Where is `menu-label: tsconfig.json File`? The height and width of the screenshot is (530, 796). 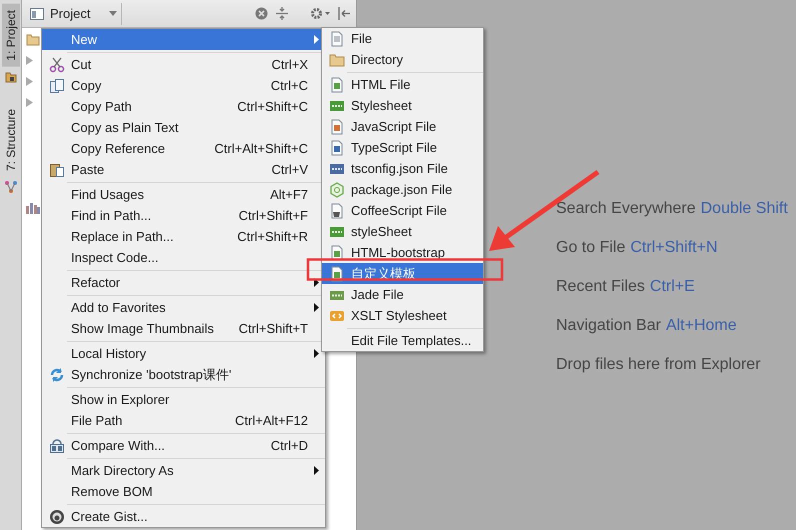
menu-label: tsconfig.json File is located at coordinates (400, 168).